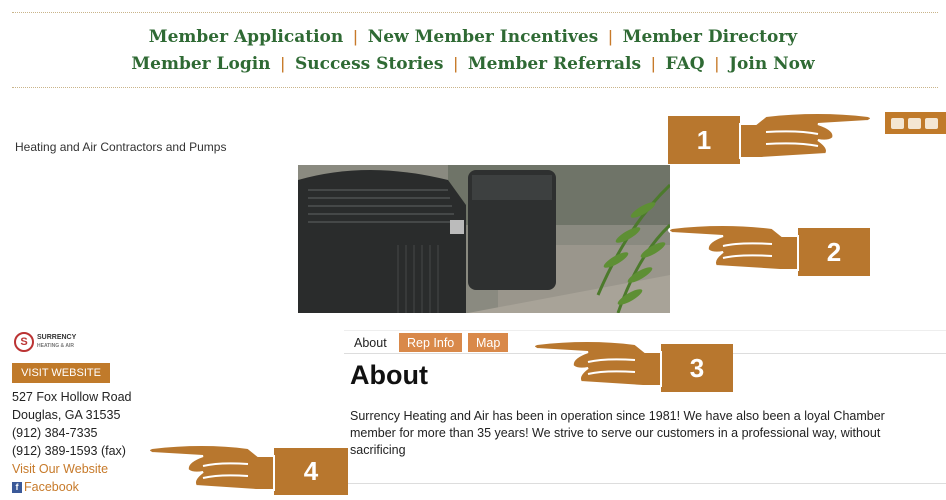 The image size is (946, 500). Describe the element at coordinates (931, 123) in the screenshot. I see `share-icon` at that location.